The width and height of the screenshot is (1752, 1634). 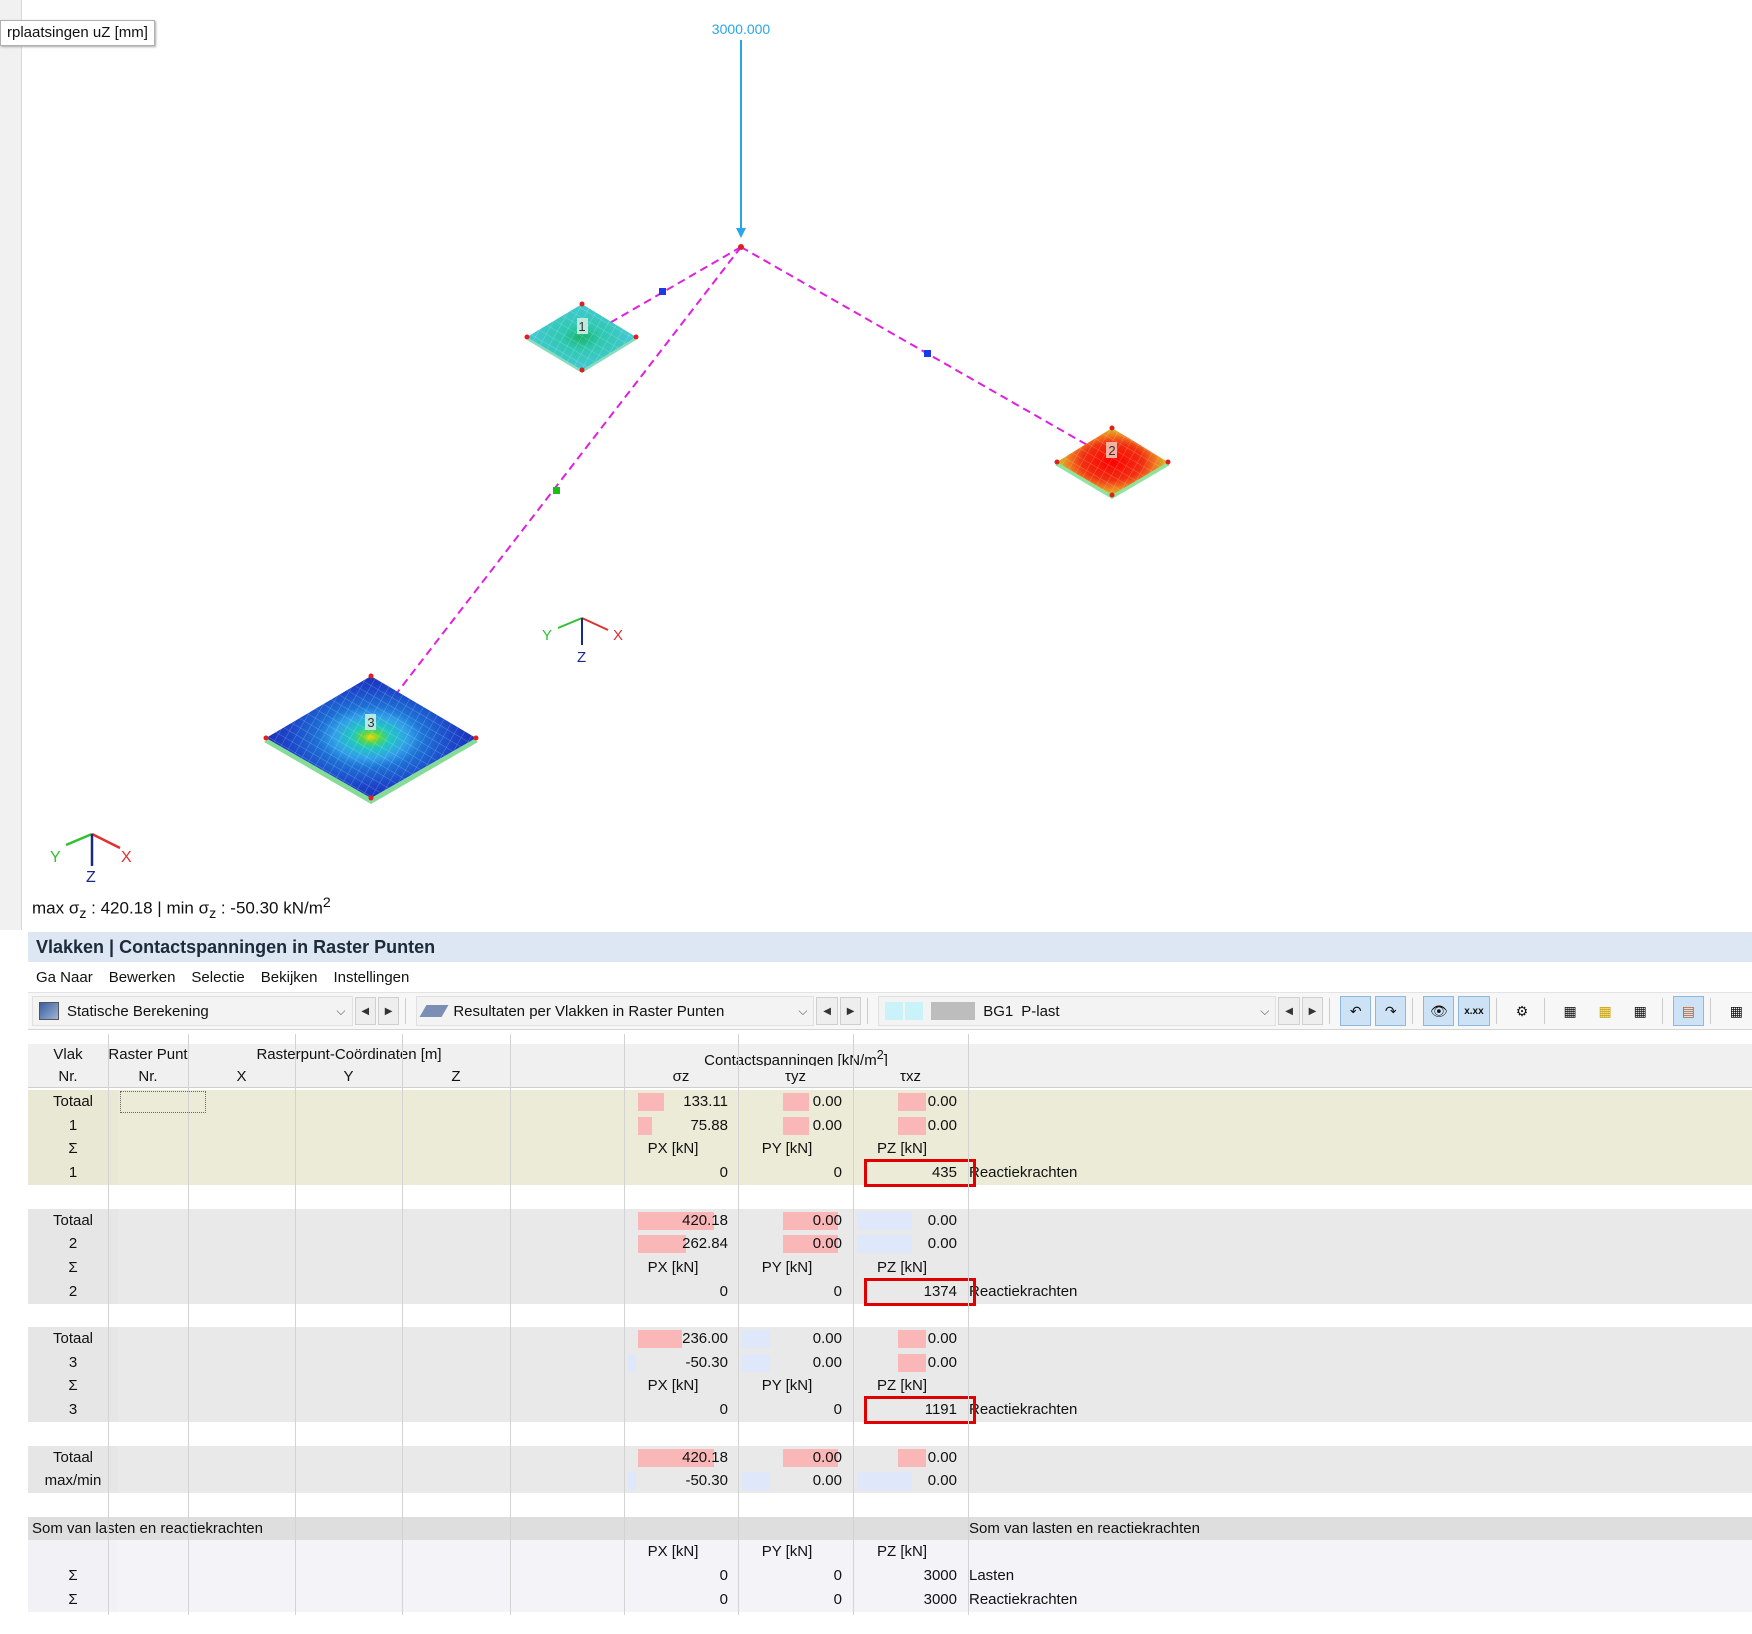 I want to click on load-node, so click(x=741, y=247).